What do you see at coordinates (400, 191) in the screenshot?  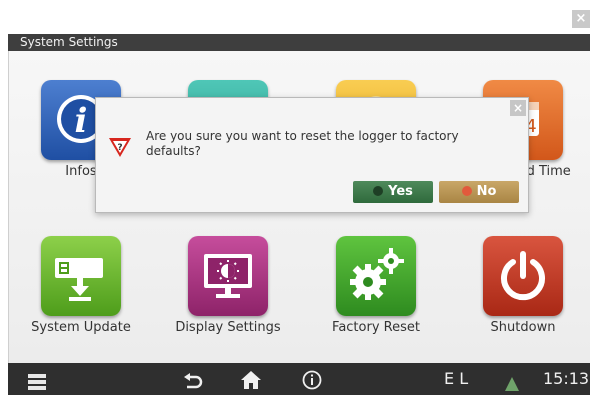 I see `yes-label: Yes` at bounding box center [400, 191].